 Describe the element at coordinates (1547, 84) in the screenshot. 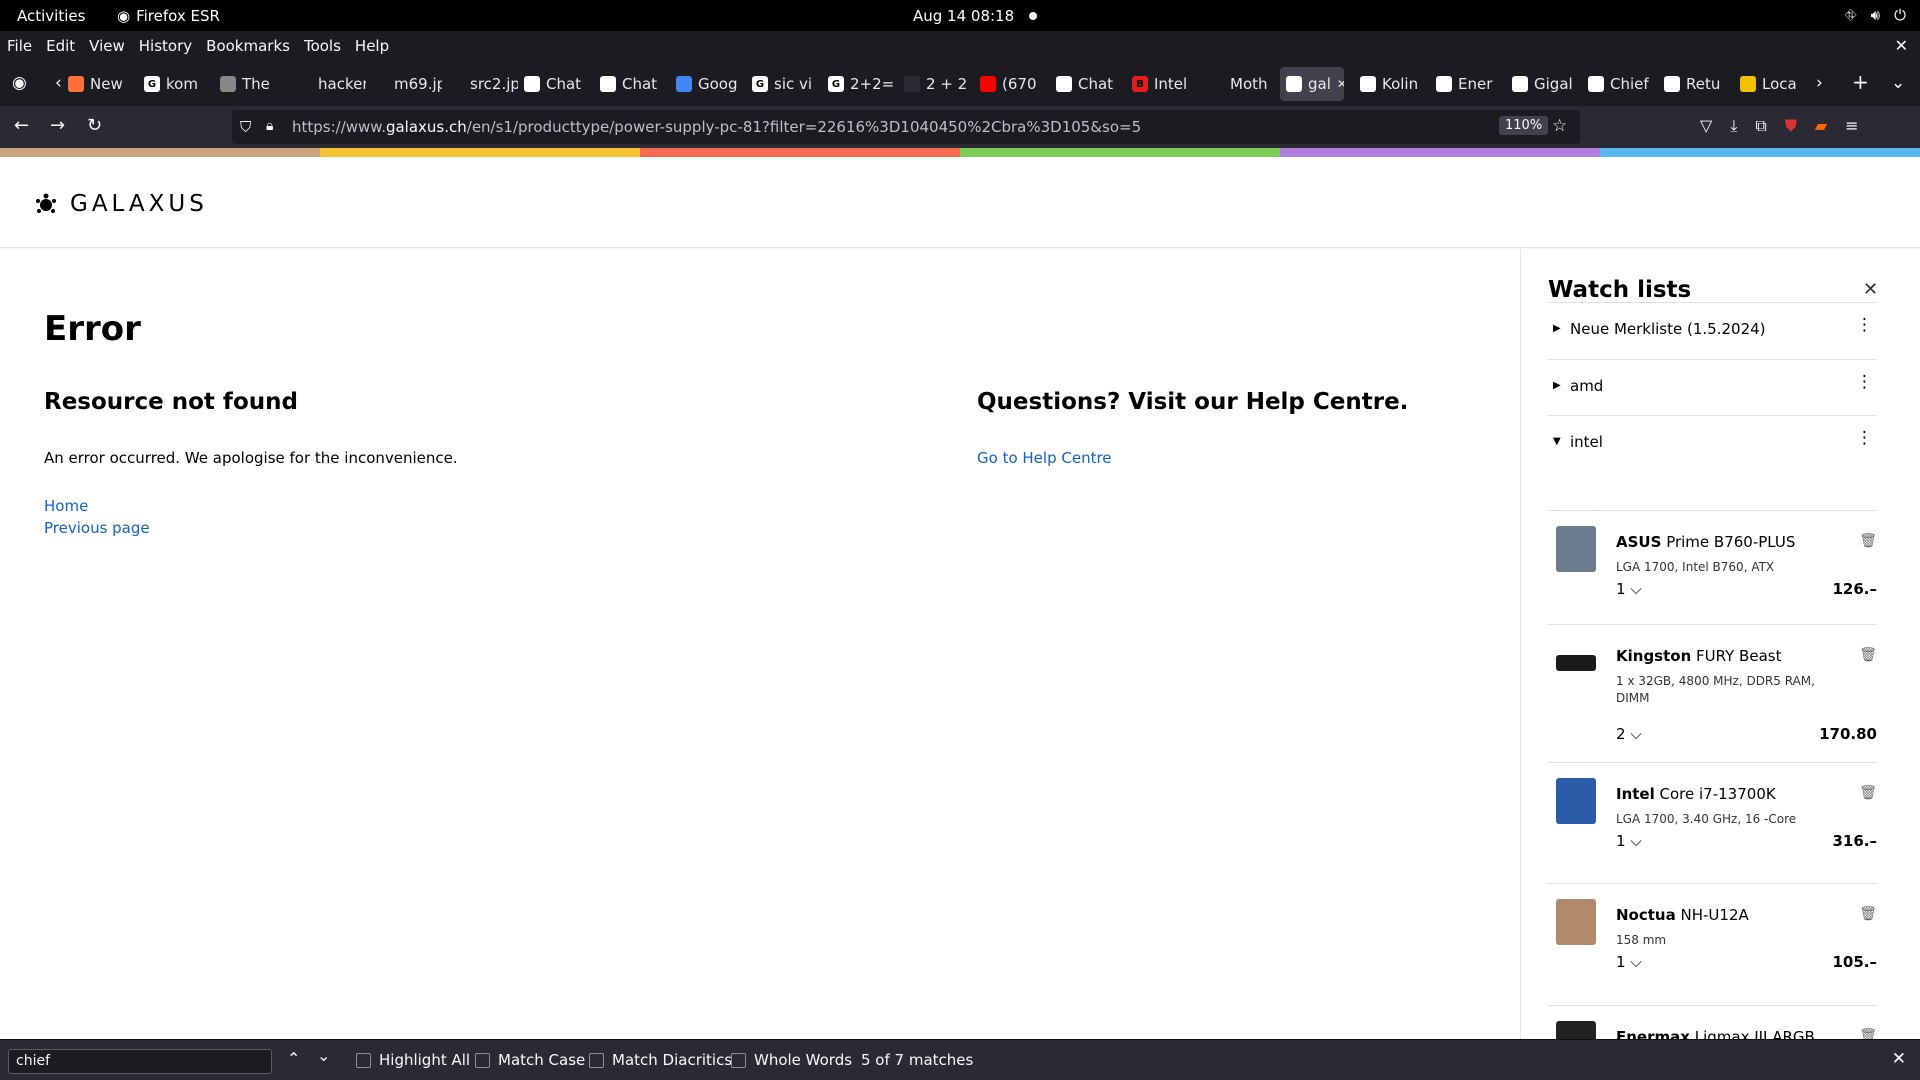

I see `tab-19: Gigal` at that location.